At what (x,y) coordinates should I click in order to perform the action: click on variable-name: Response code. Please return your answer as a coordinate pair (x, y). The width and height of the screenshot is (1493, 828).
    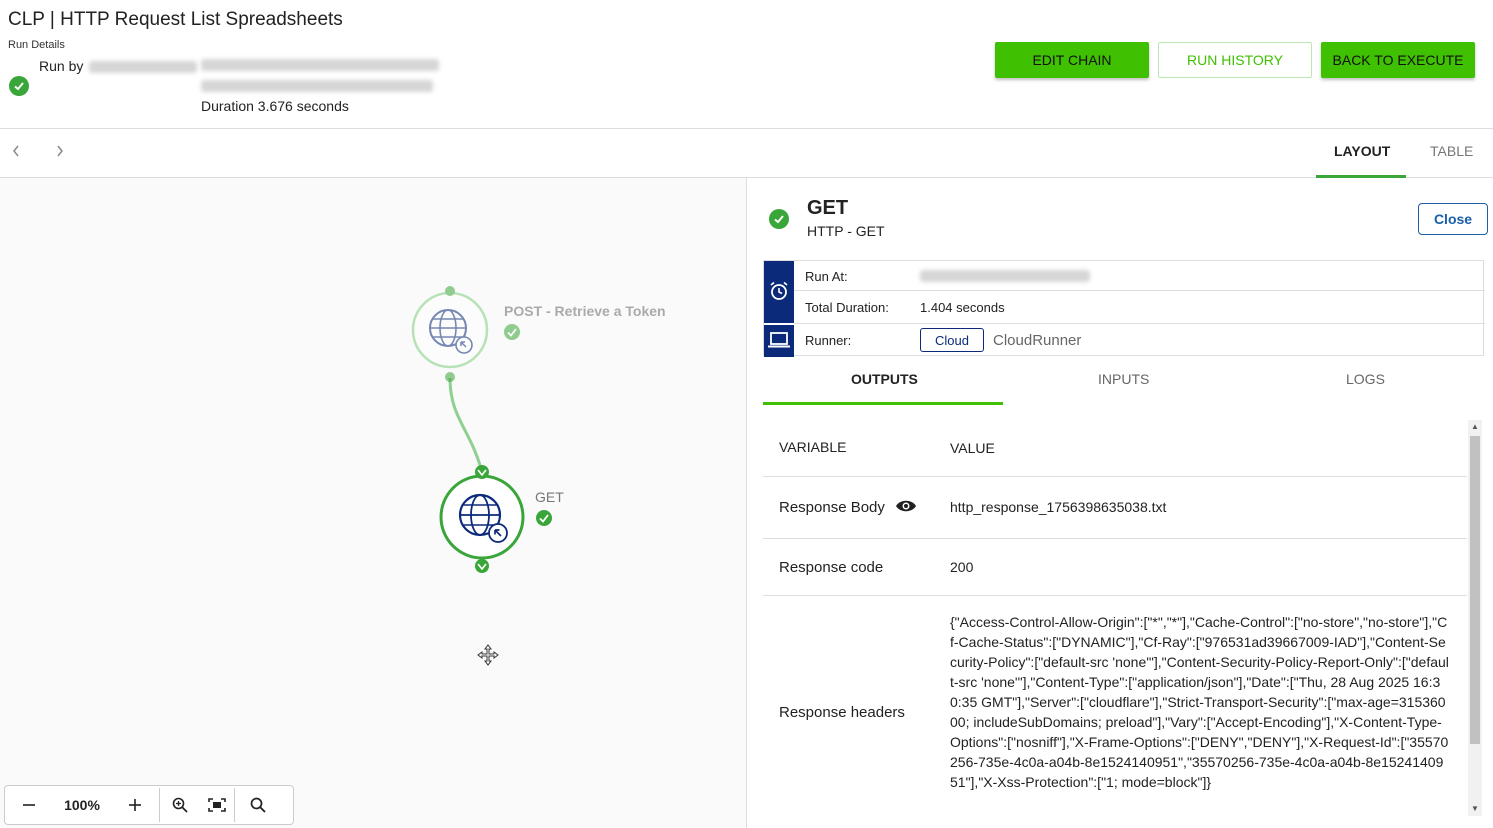
    Looking at the image, I should click on (831, 567).